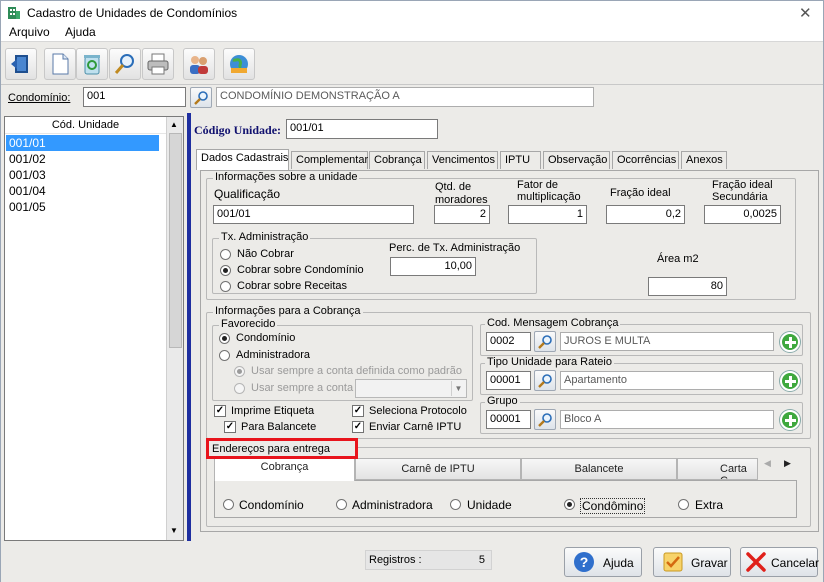 Image resolution: width=824 pixels, height=582 pixels. Describe the element at coordinates (667, 341) in the screenshot. I see `cod-mensagem-desc: JUROS E MULTA` at that location.